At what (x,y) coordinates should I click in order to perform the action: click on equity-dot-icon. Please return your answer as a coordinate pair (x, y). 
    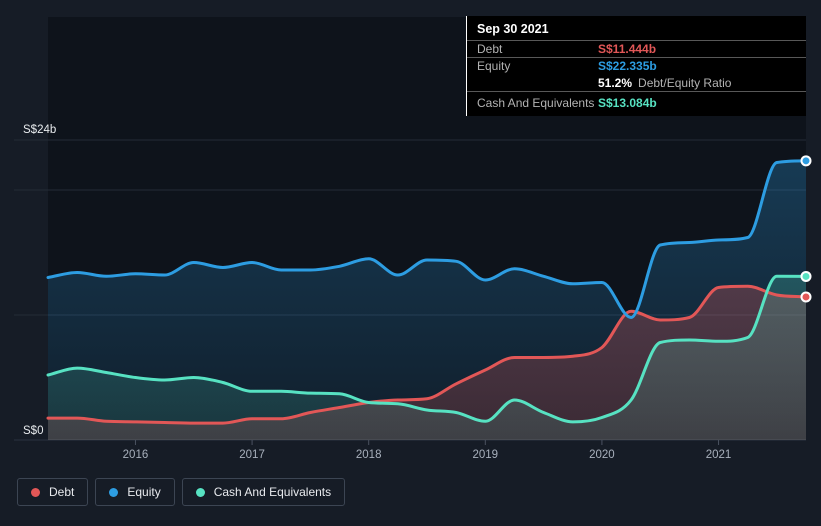
    Looking at the image, I should click on (114, 492).